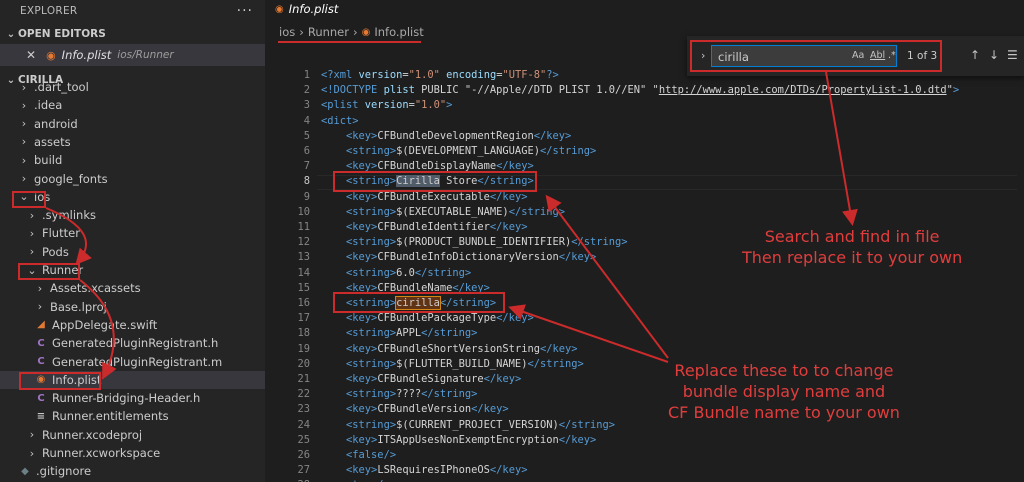 The image size is (1024, 482). What do you see at coordinates (328, 32) in the screenshot?
I see `breadcrumb-runner: Runner` at bounding box center [328, 32].